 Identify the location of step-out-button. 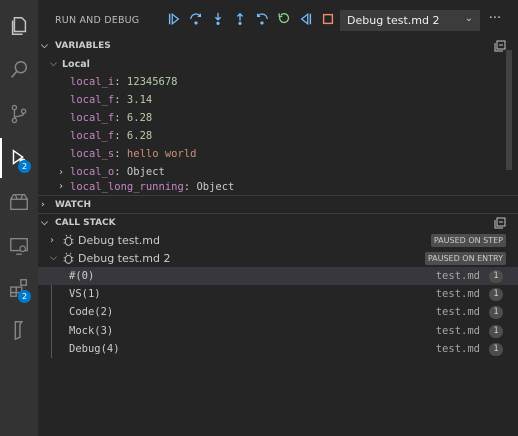
(240, 19).